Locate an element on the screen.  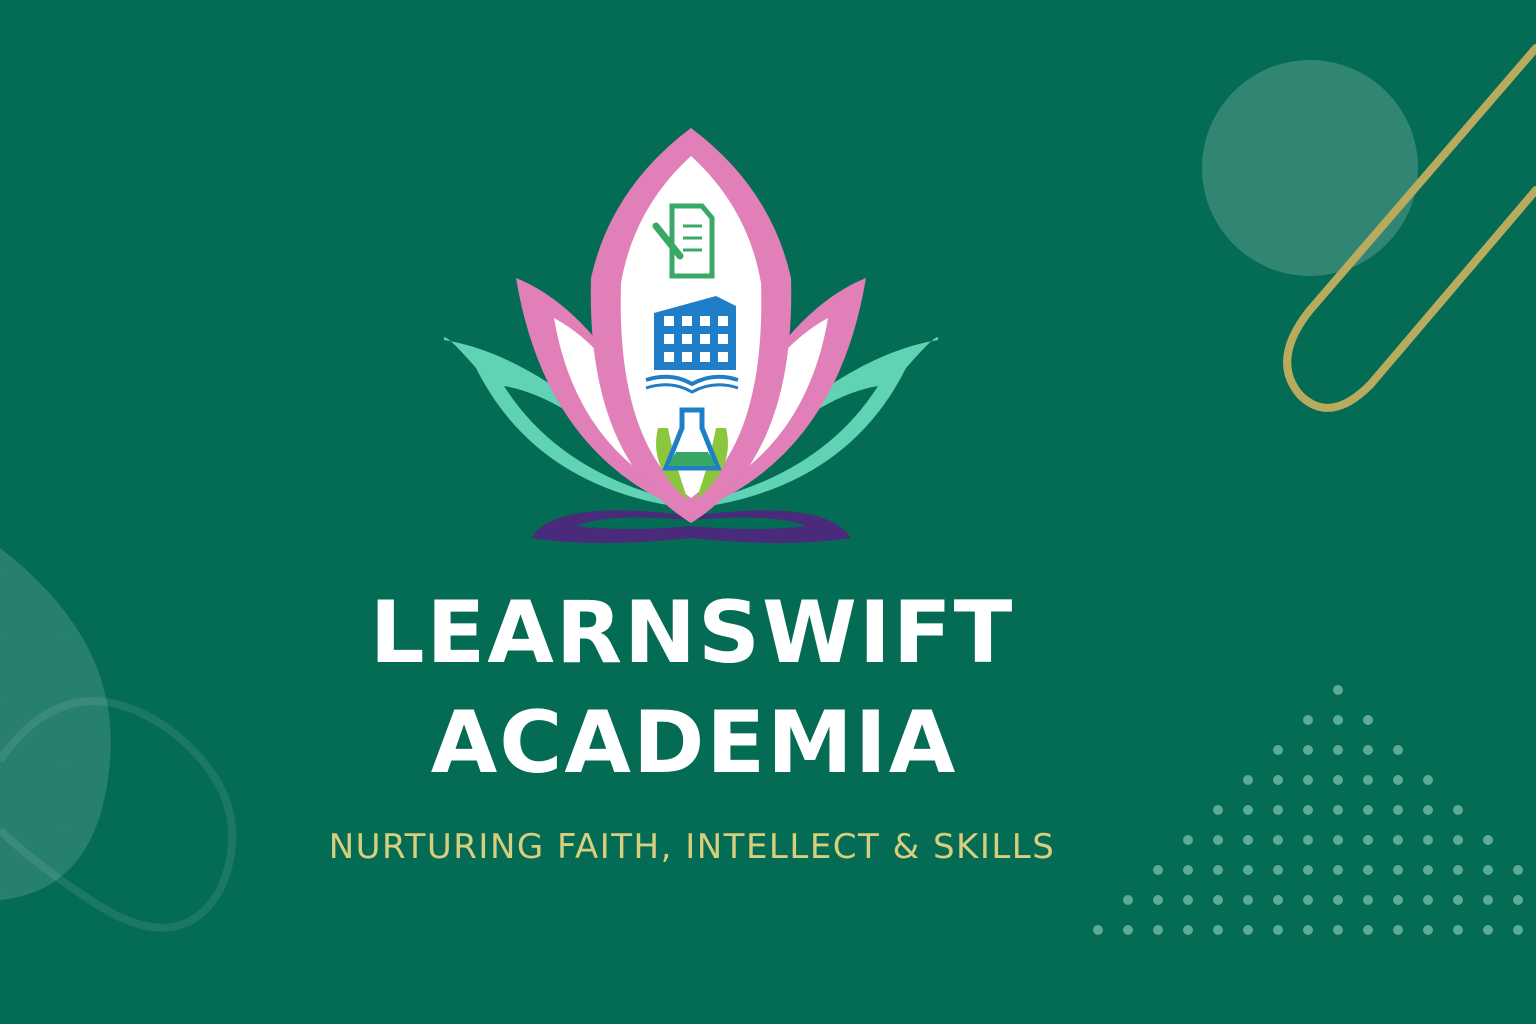
lotus-logo is located at coordinates (691, 338).